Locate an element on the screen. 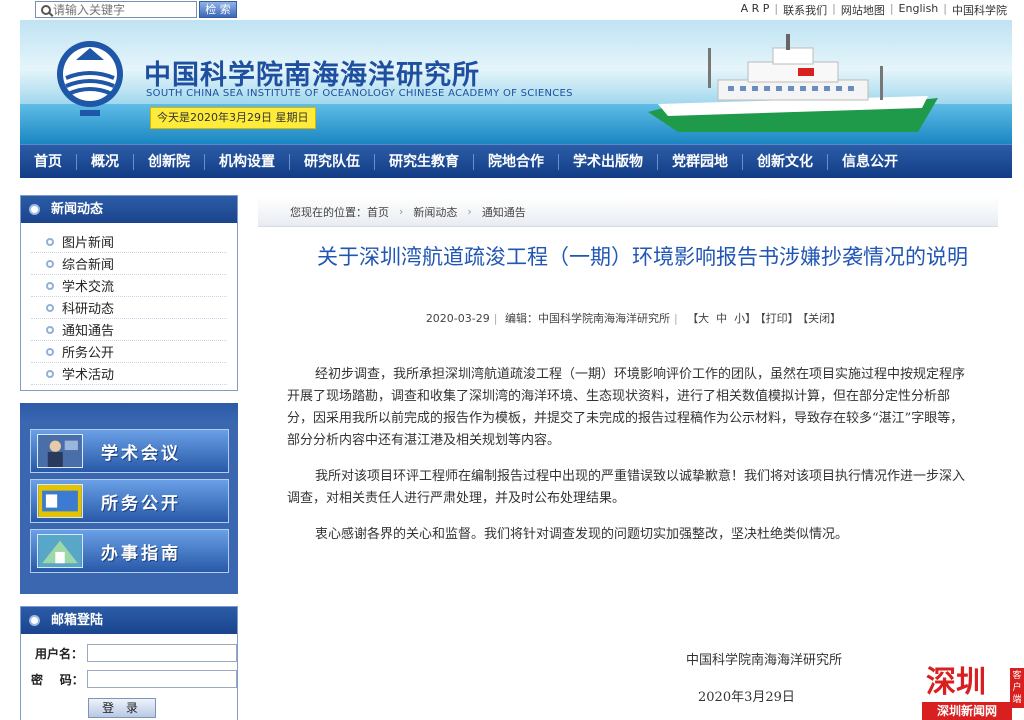  mail-panel-header: 邮箱登陆 is located at coordinates (129, 620).